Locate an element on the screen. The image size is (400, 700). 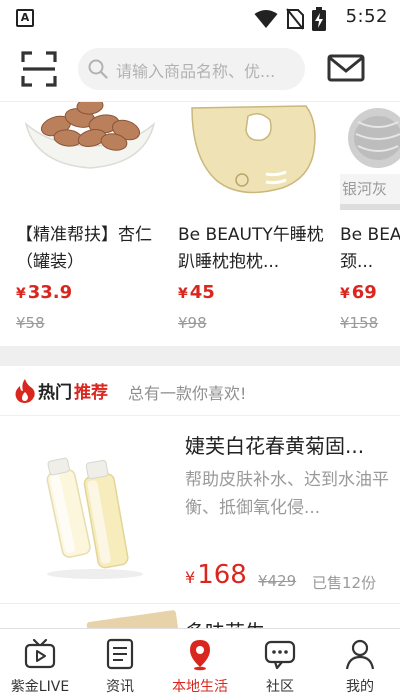
hot-subtitle: 总有一款你喜欢! is located at coordinates (187, 393).